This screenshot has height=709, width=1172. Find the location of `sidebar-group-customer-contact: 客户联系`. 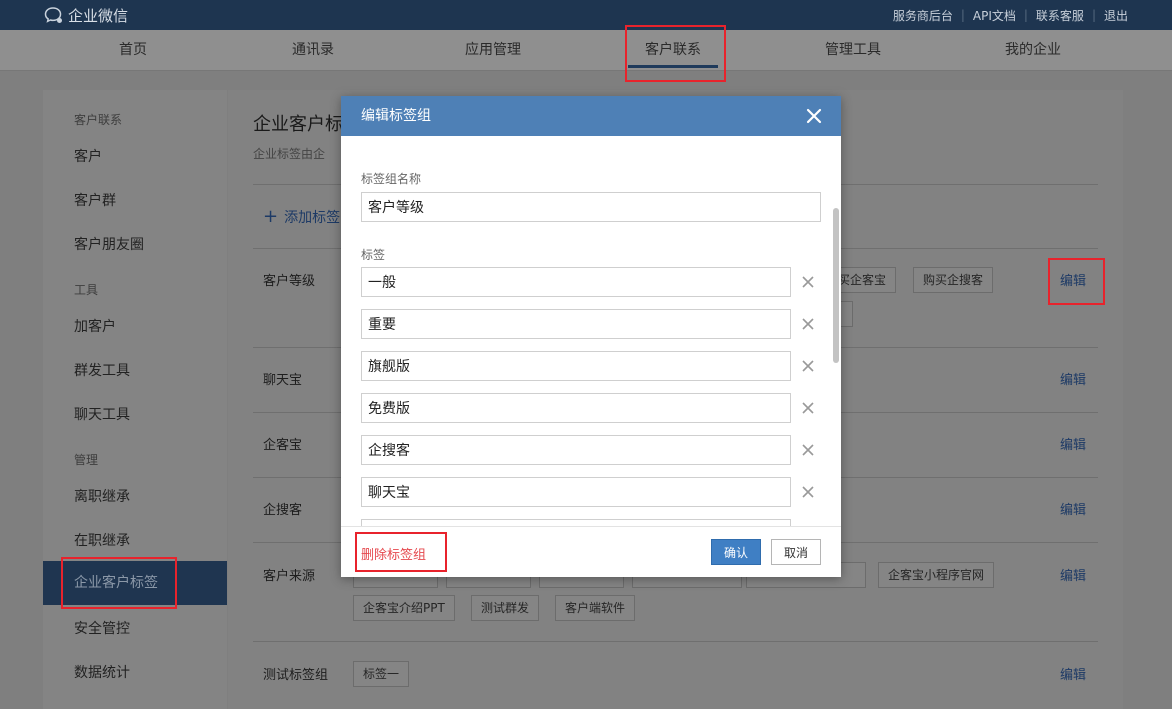

sidebar-group-customer-contact: 客户联系 is located at coordinates (98, 120).